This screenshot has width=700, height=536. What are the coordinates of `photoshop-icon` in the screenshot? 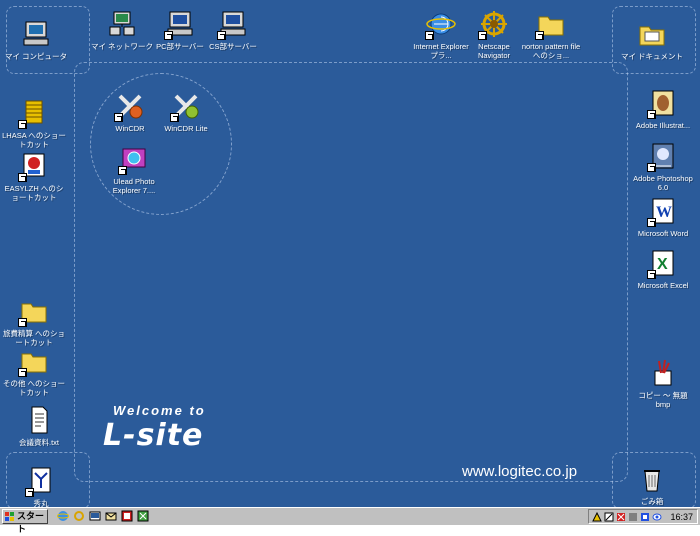 It's located at (663, 156).